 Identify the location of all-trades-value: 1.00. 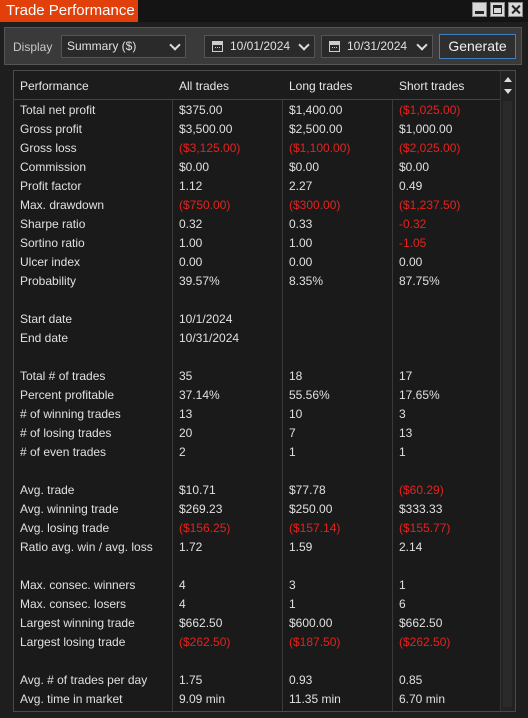
(191, 243).